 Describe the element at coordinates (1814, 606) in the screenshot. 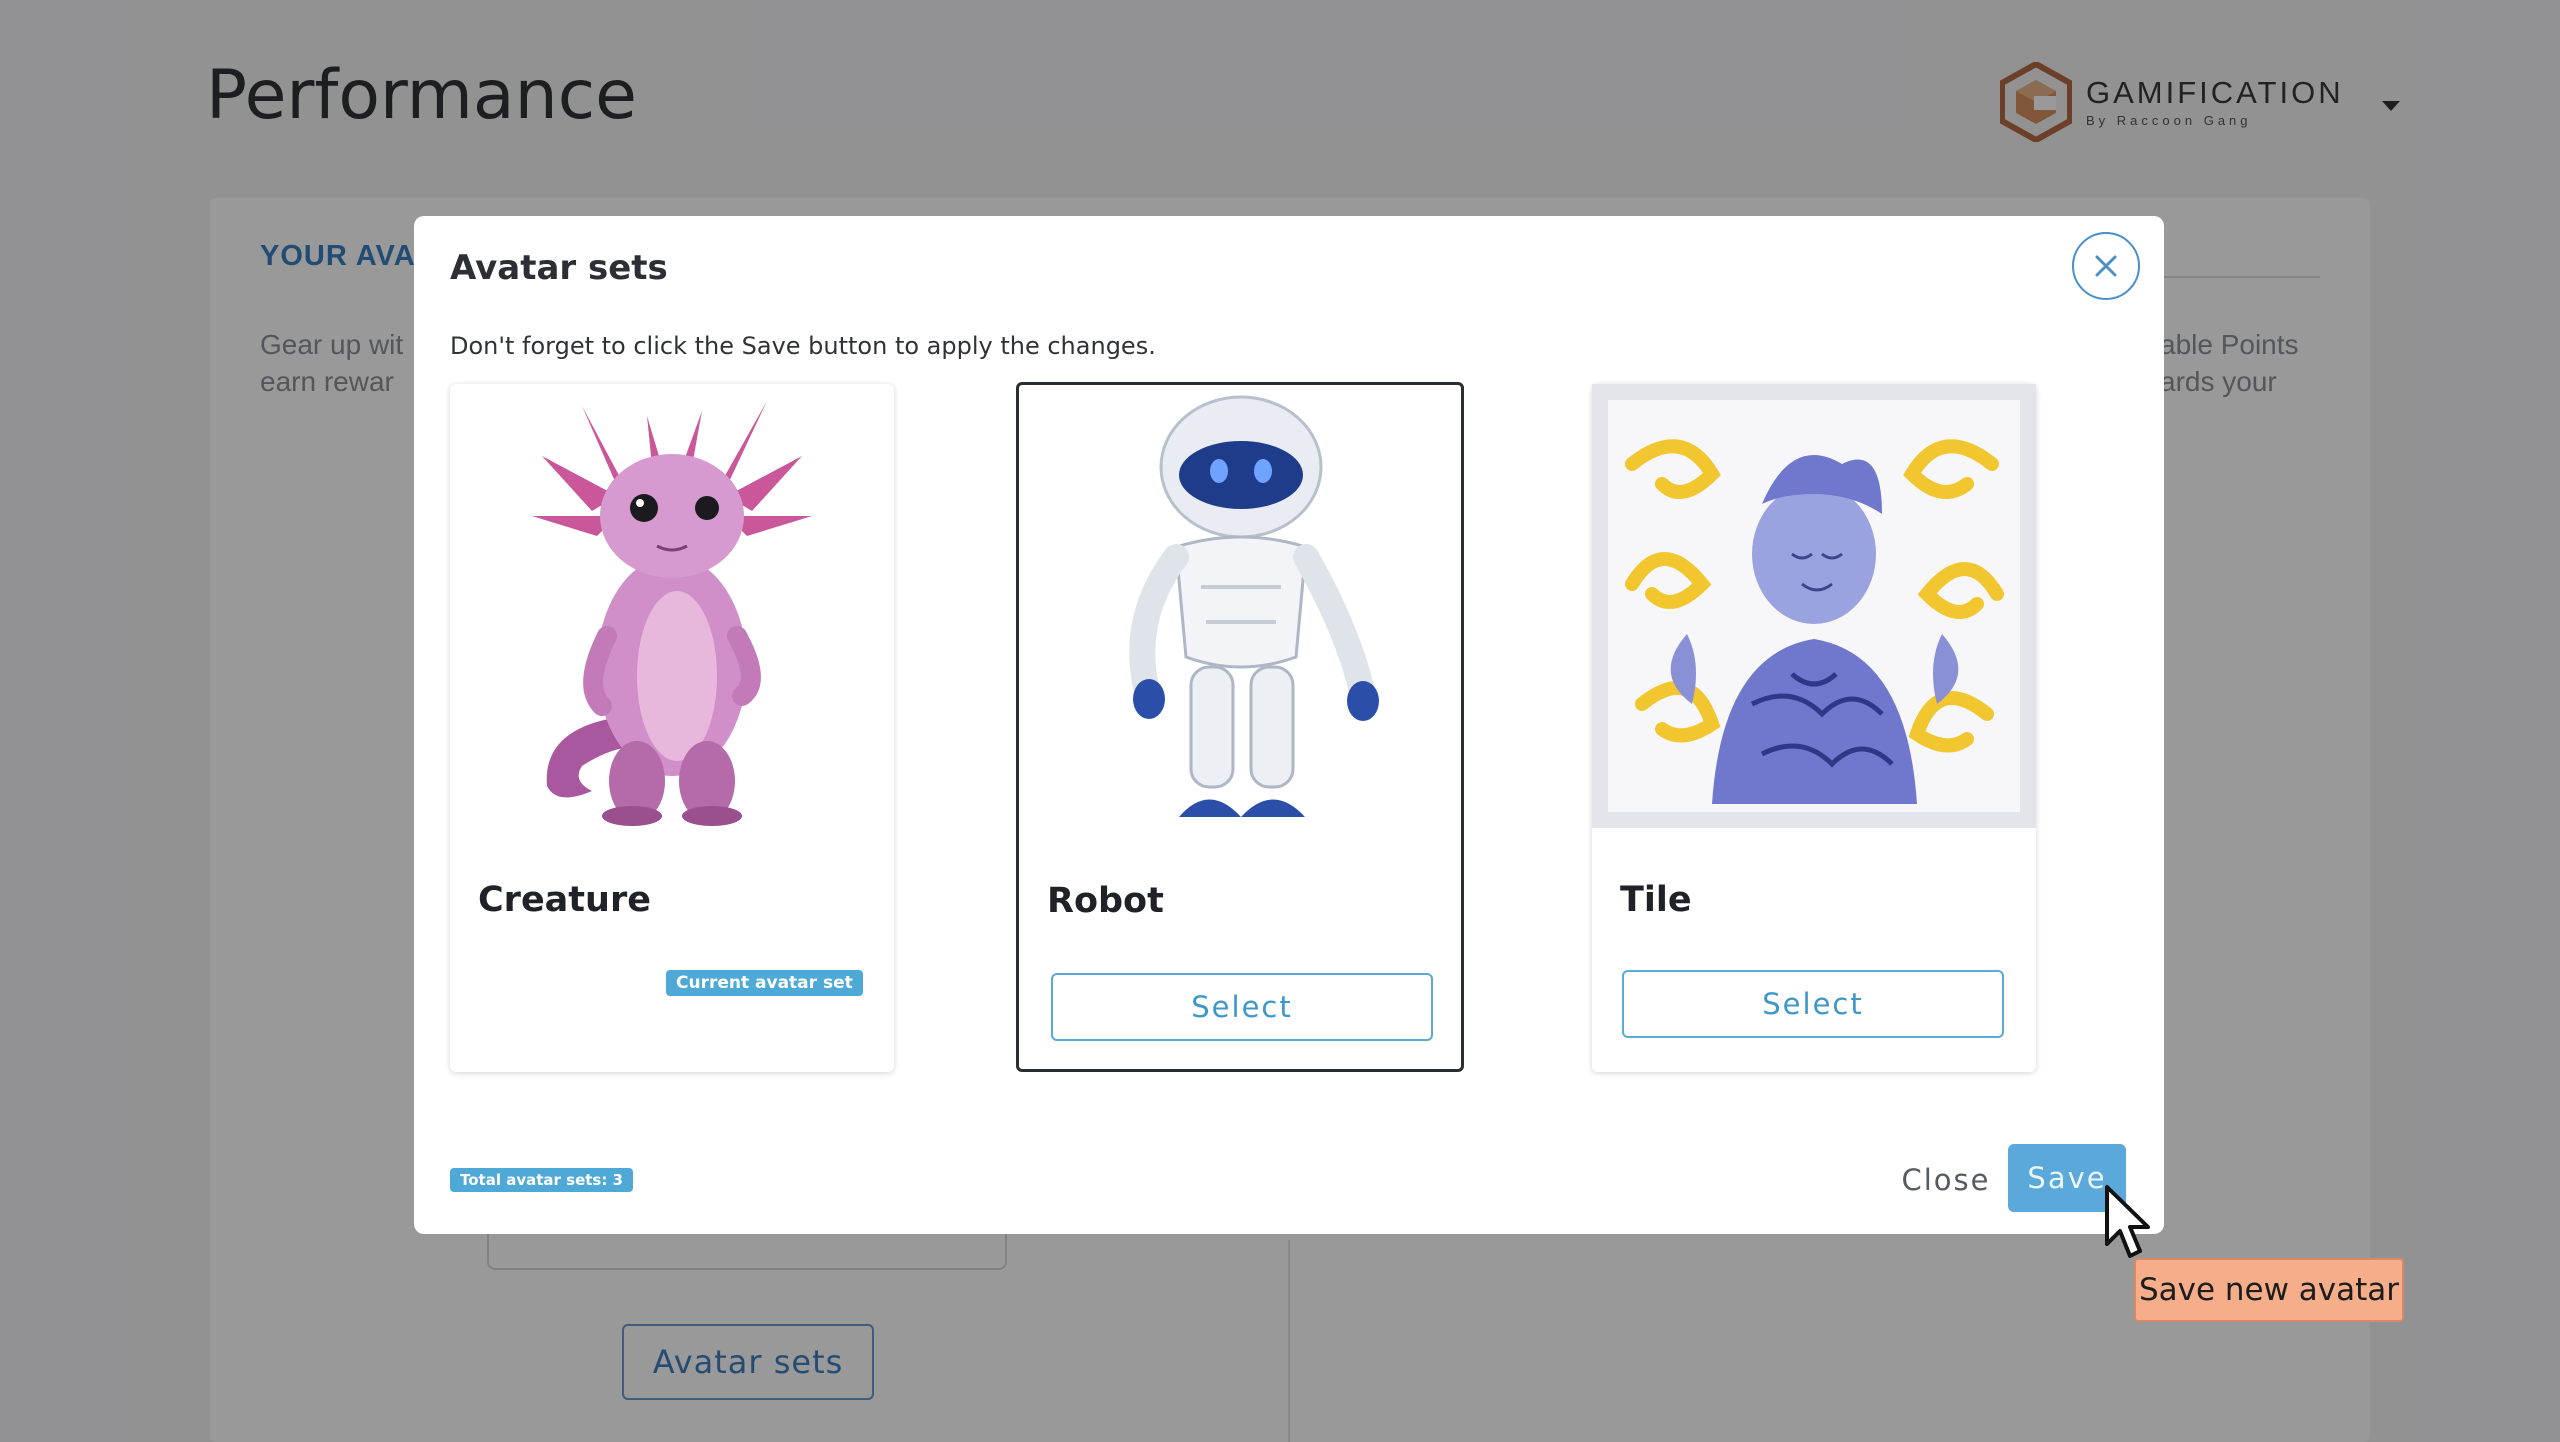

I see `tile-portrait-icon` at that location.